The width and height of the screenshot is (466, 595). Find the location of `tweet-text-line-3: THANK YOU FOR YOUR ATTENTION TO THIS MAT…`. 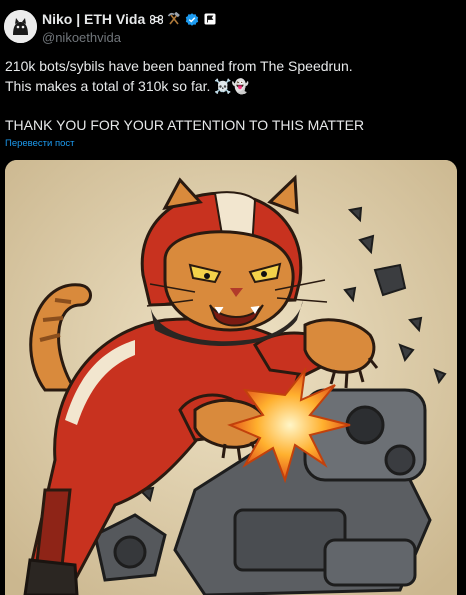

tweet-text-line-3: THANK YOU FOR YOUR ATTENTION TO THIS MAT… is located at coordinates (185, 125).